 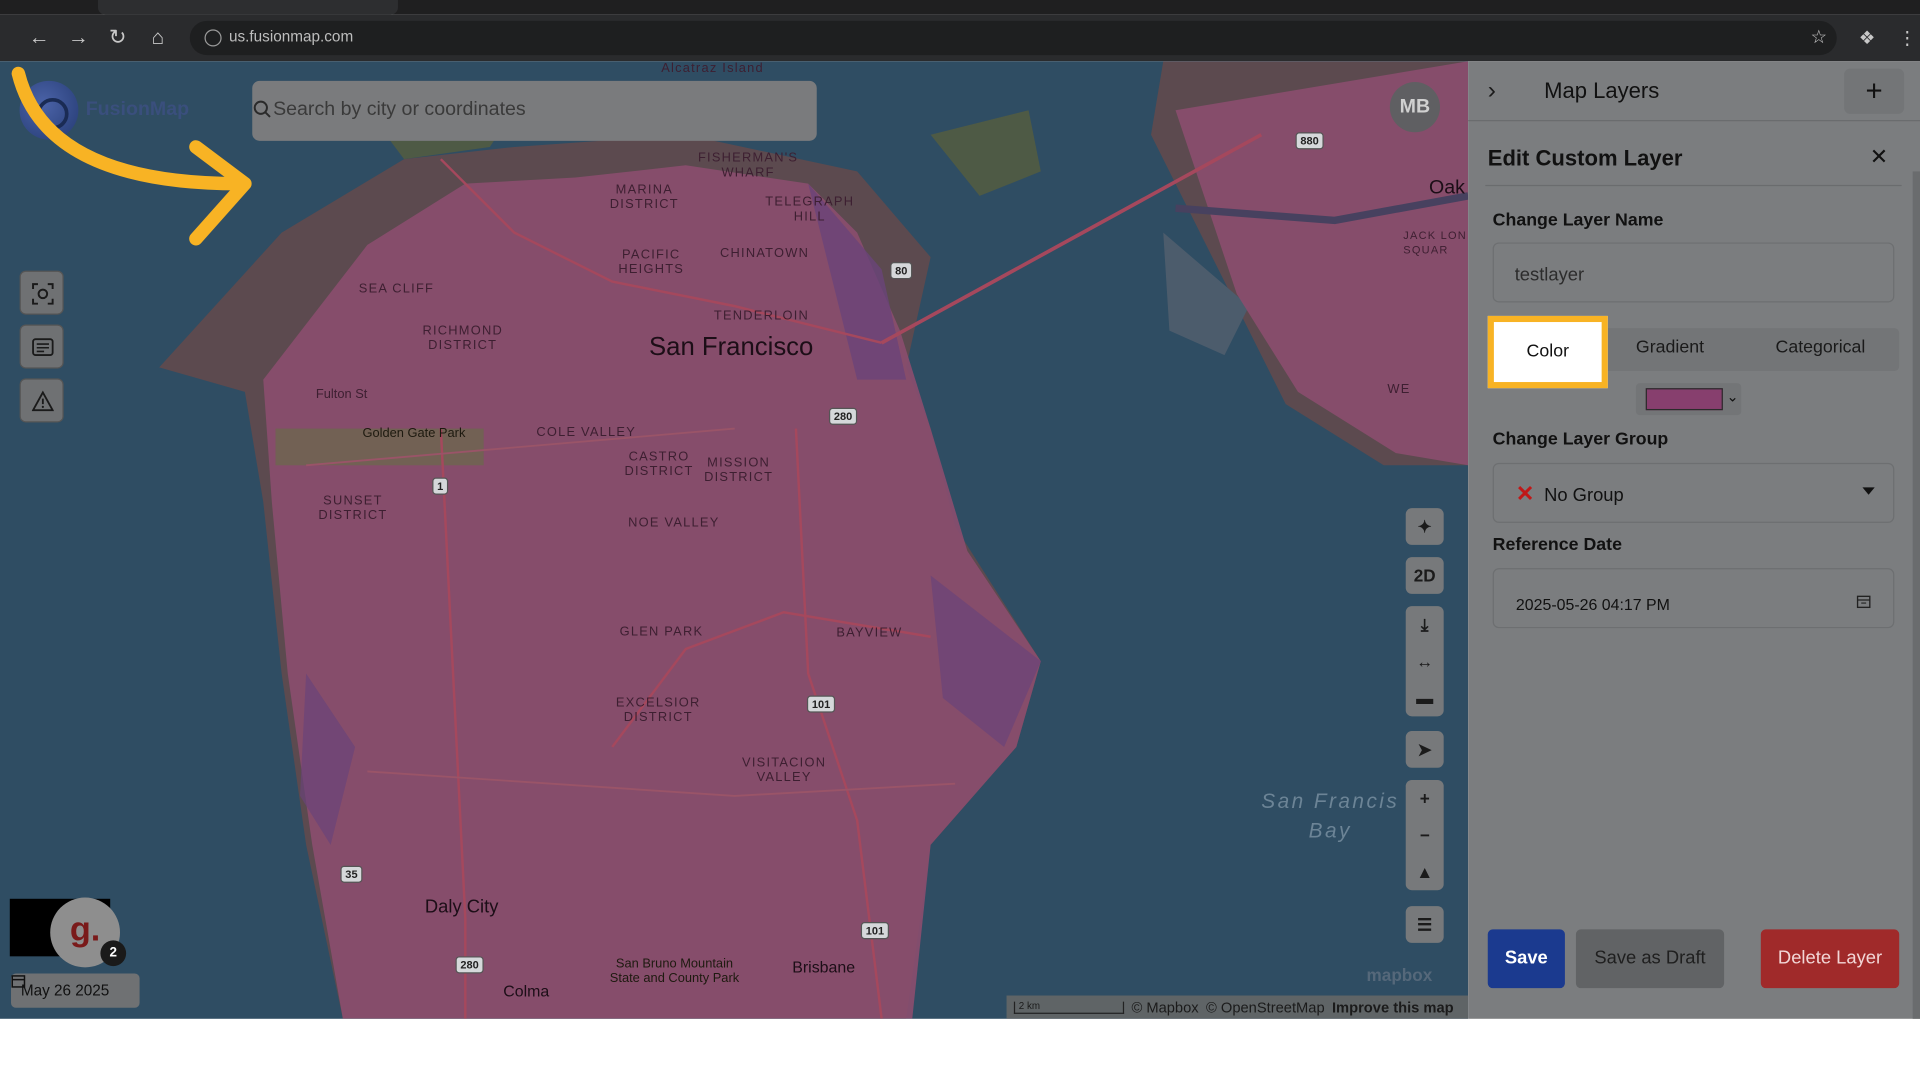 I want to click on date-chip: May 26 2025, so click(x=75, y=990).